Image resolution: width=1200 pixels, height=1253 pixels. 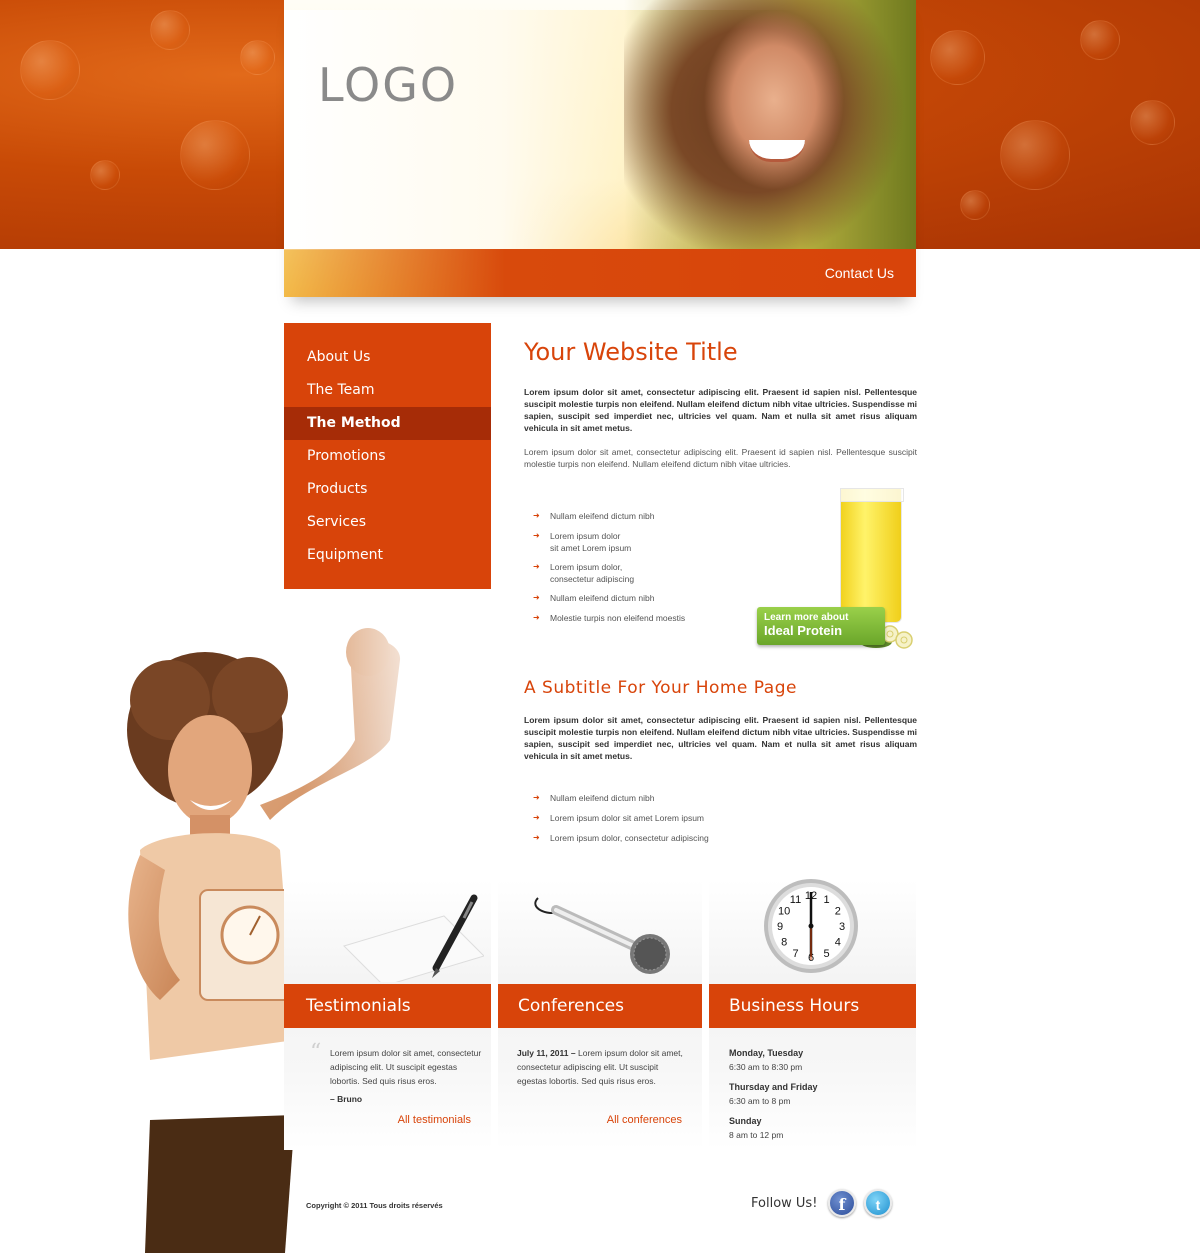 I want to click on all-conferences-link: All conferences, so click(x=644, y=1120).